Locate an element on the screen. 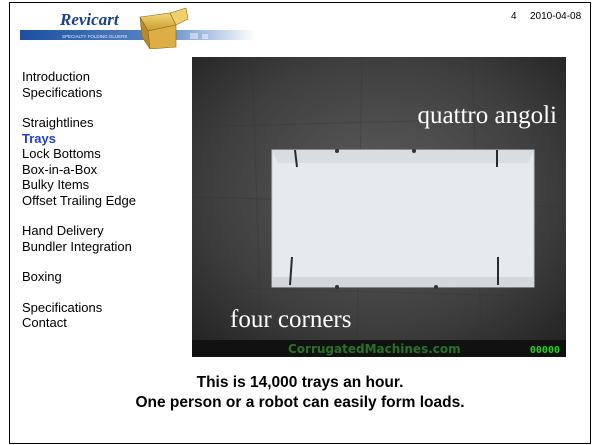 The width and height of the screenshot is (600, 445). video-title-text: quattro angoli is located at coordinates (487, 115).